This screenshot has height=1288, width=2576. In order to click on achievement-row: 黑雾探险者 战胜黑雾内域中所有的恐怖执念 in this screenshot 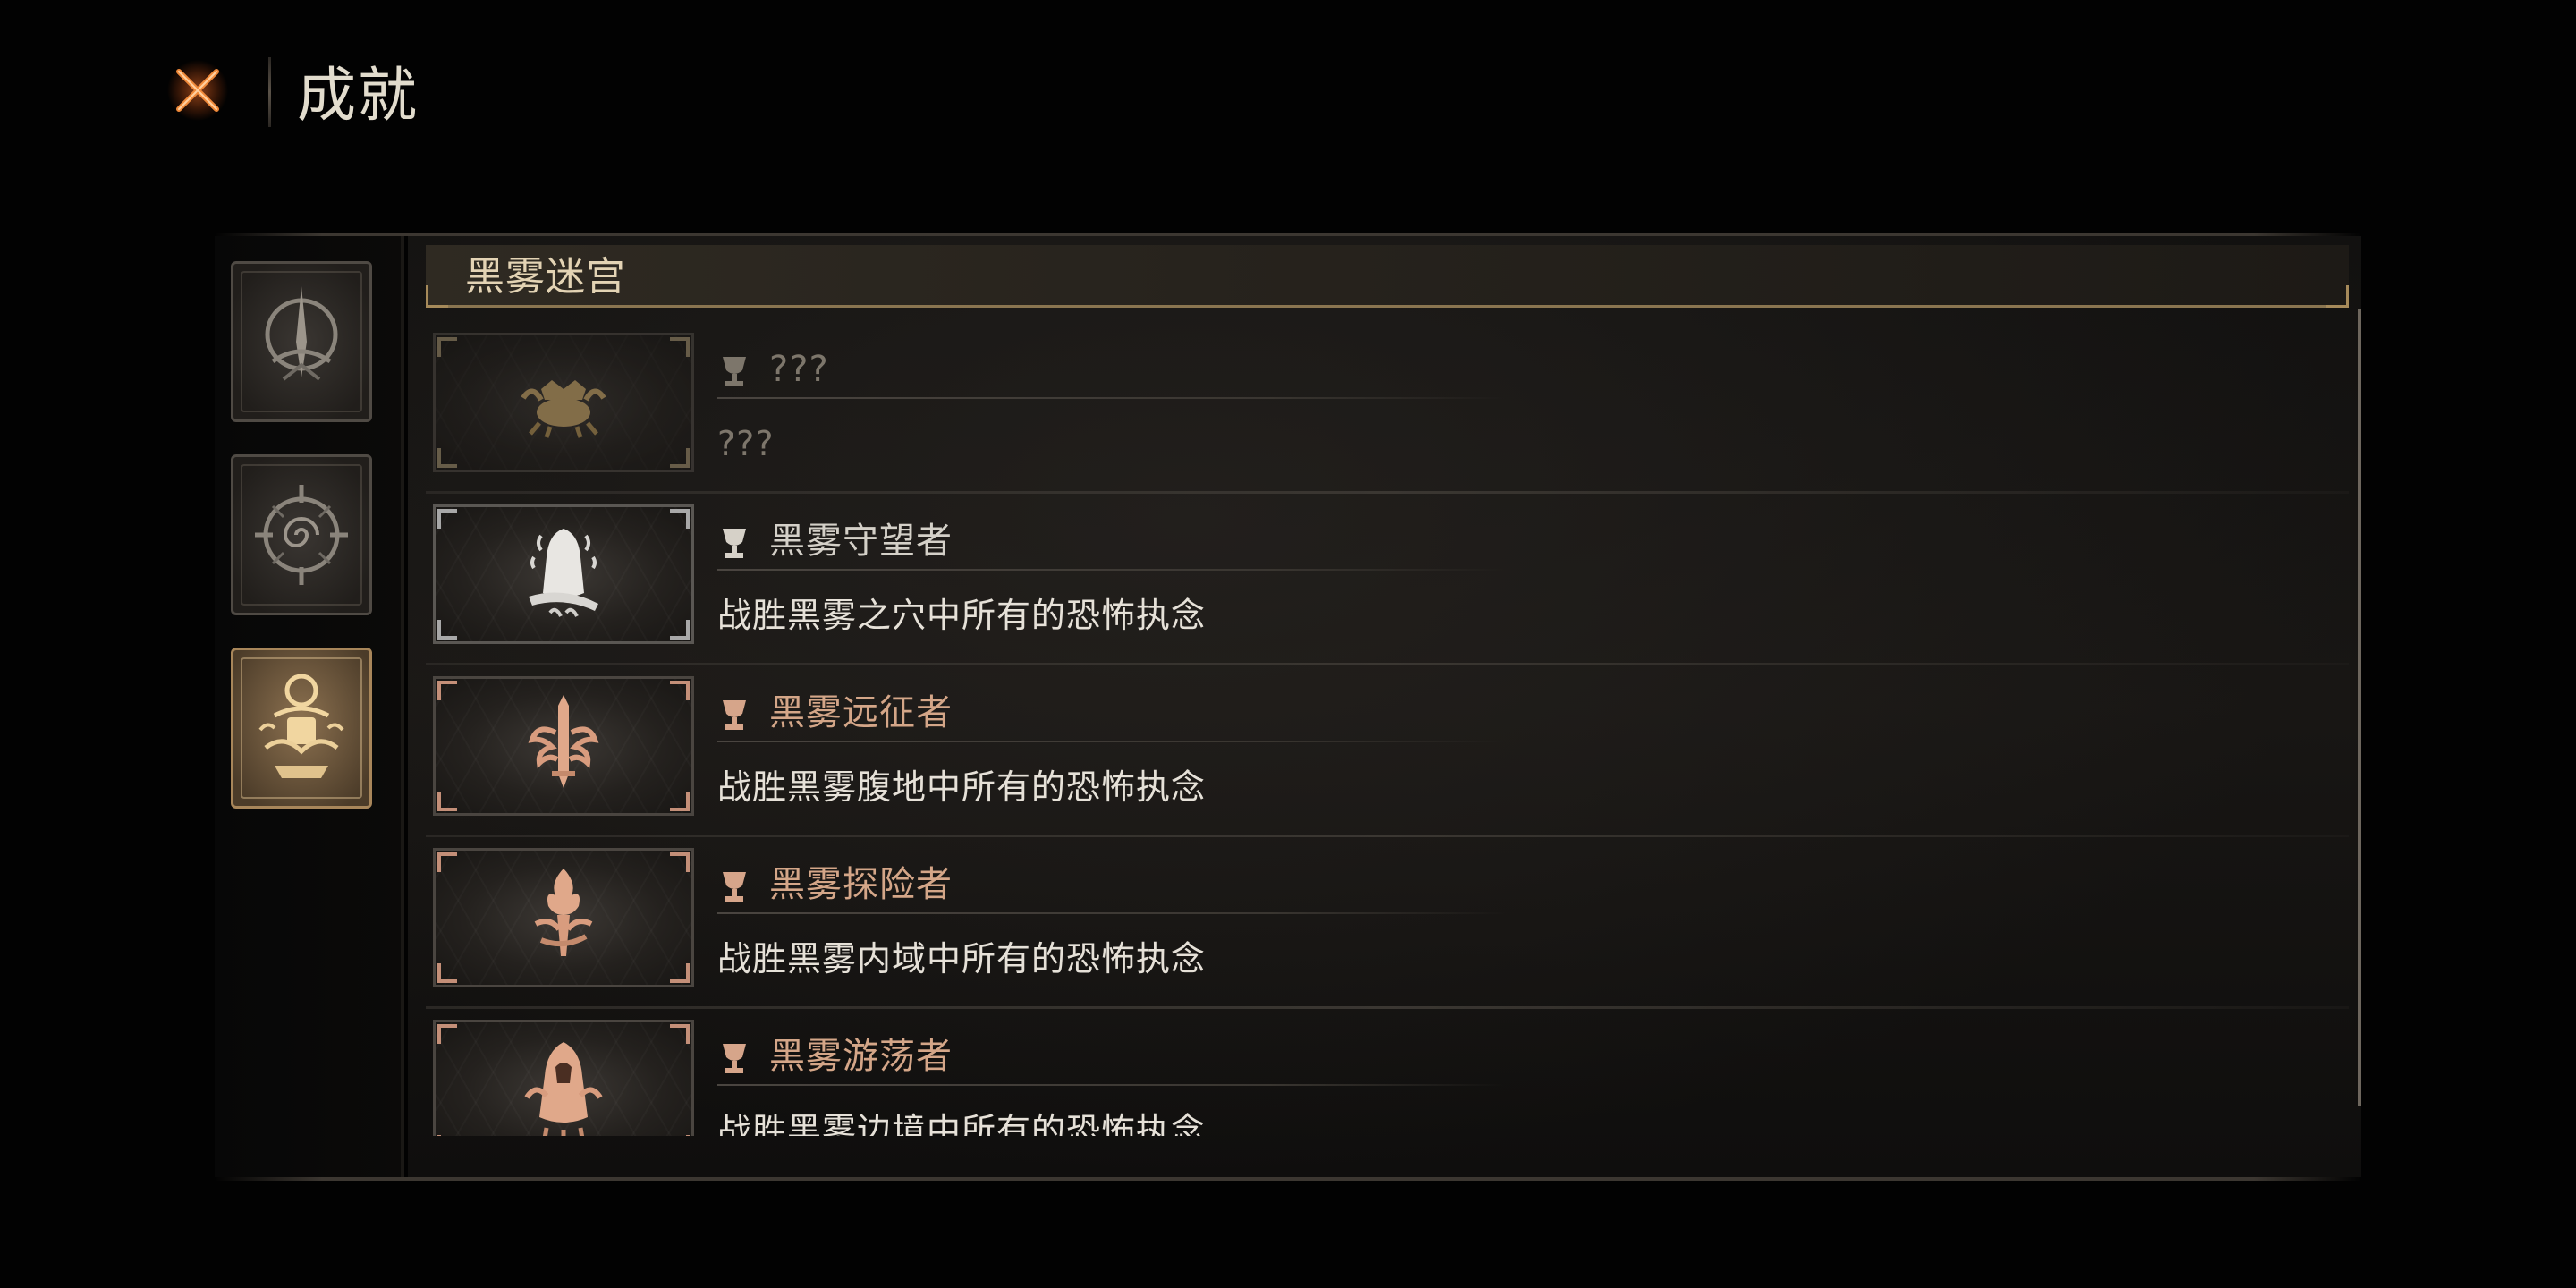, I will do `click(1387, 923)`.